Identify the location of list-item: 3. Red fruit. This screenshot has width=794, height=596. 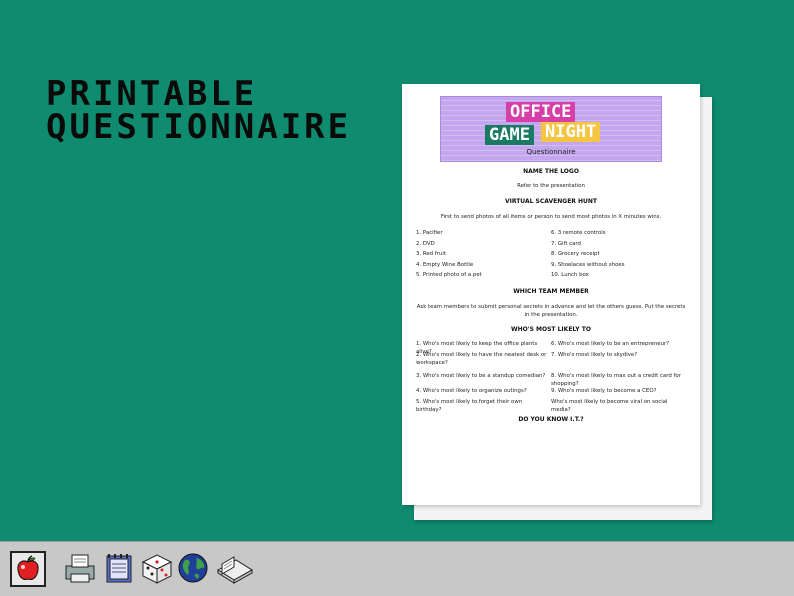
(431, 254).